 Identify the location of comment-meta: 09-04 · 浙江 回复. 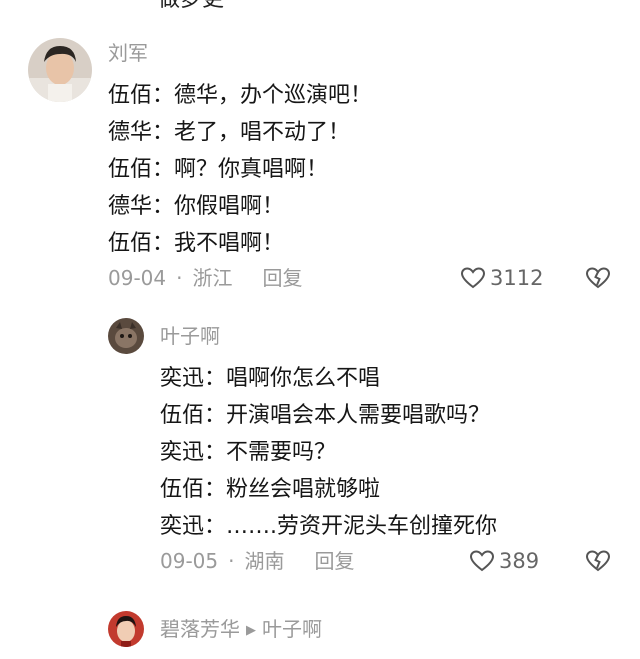
(205, 278).